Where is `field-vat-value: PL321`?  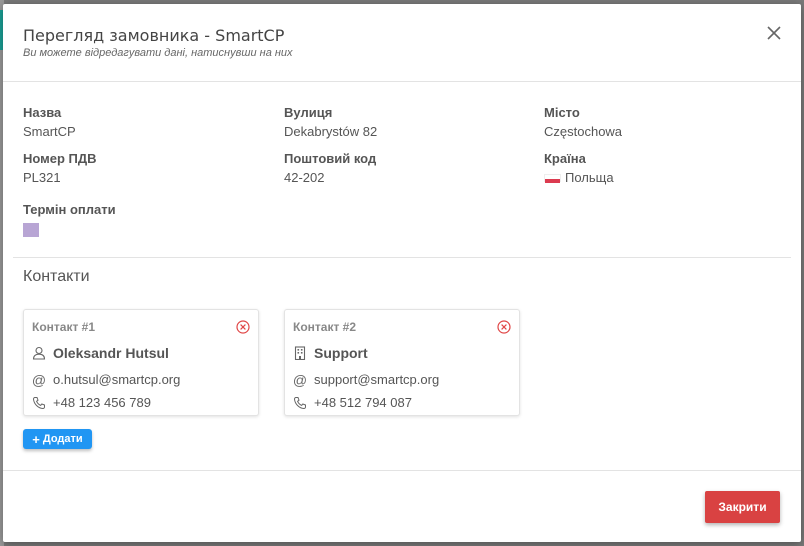 field-vat-value: PL321 is located at coordinates (60, 177).